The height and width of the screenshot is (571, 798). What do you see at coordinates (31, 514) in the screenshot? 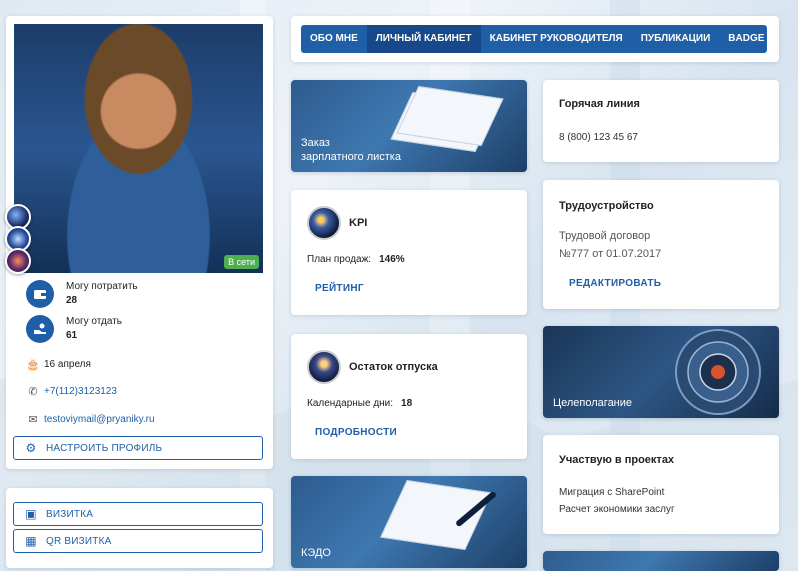
I see `id-card-icon: ▣` at bounding box center [31, 514].